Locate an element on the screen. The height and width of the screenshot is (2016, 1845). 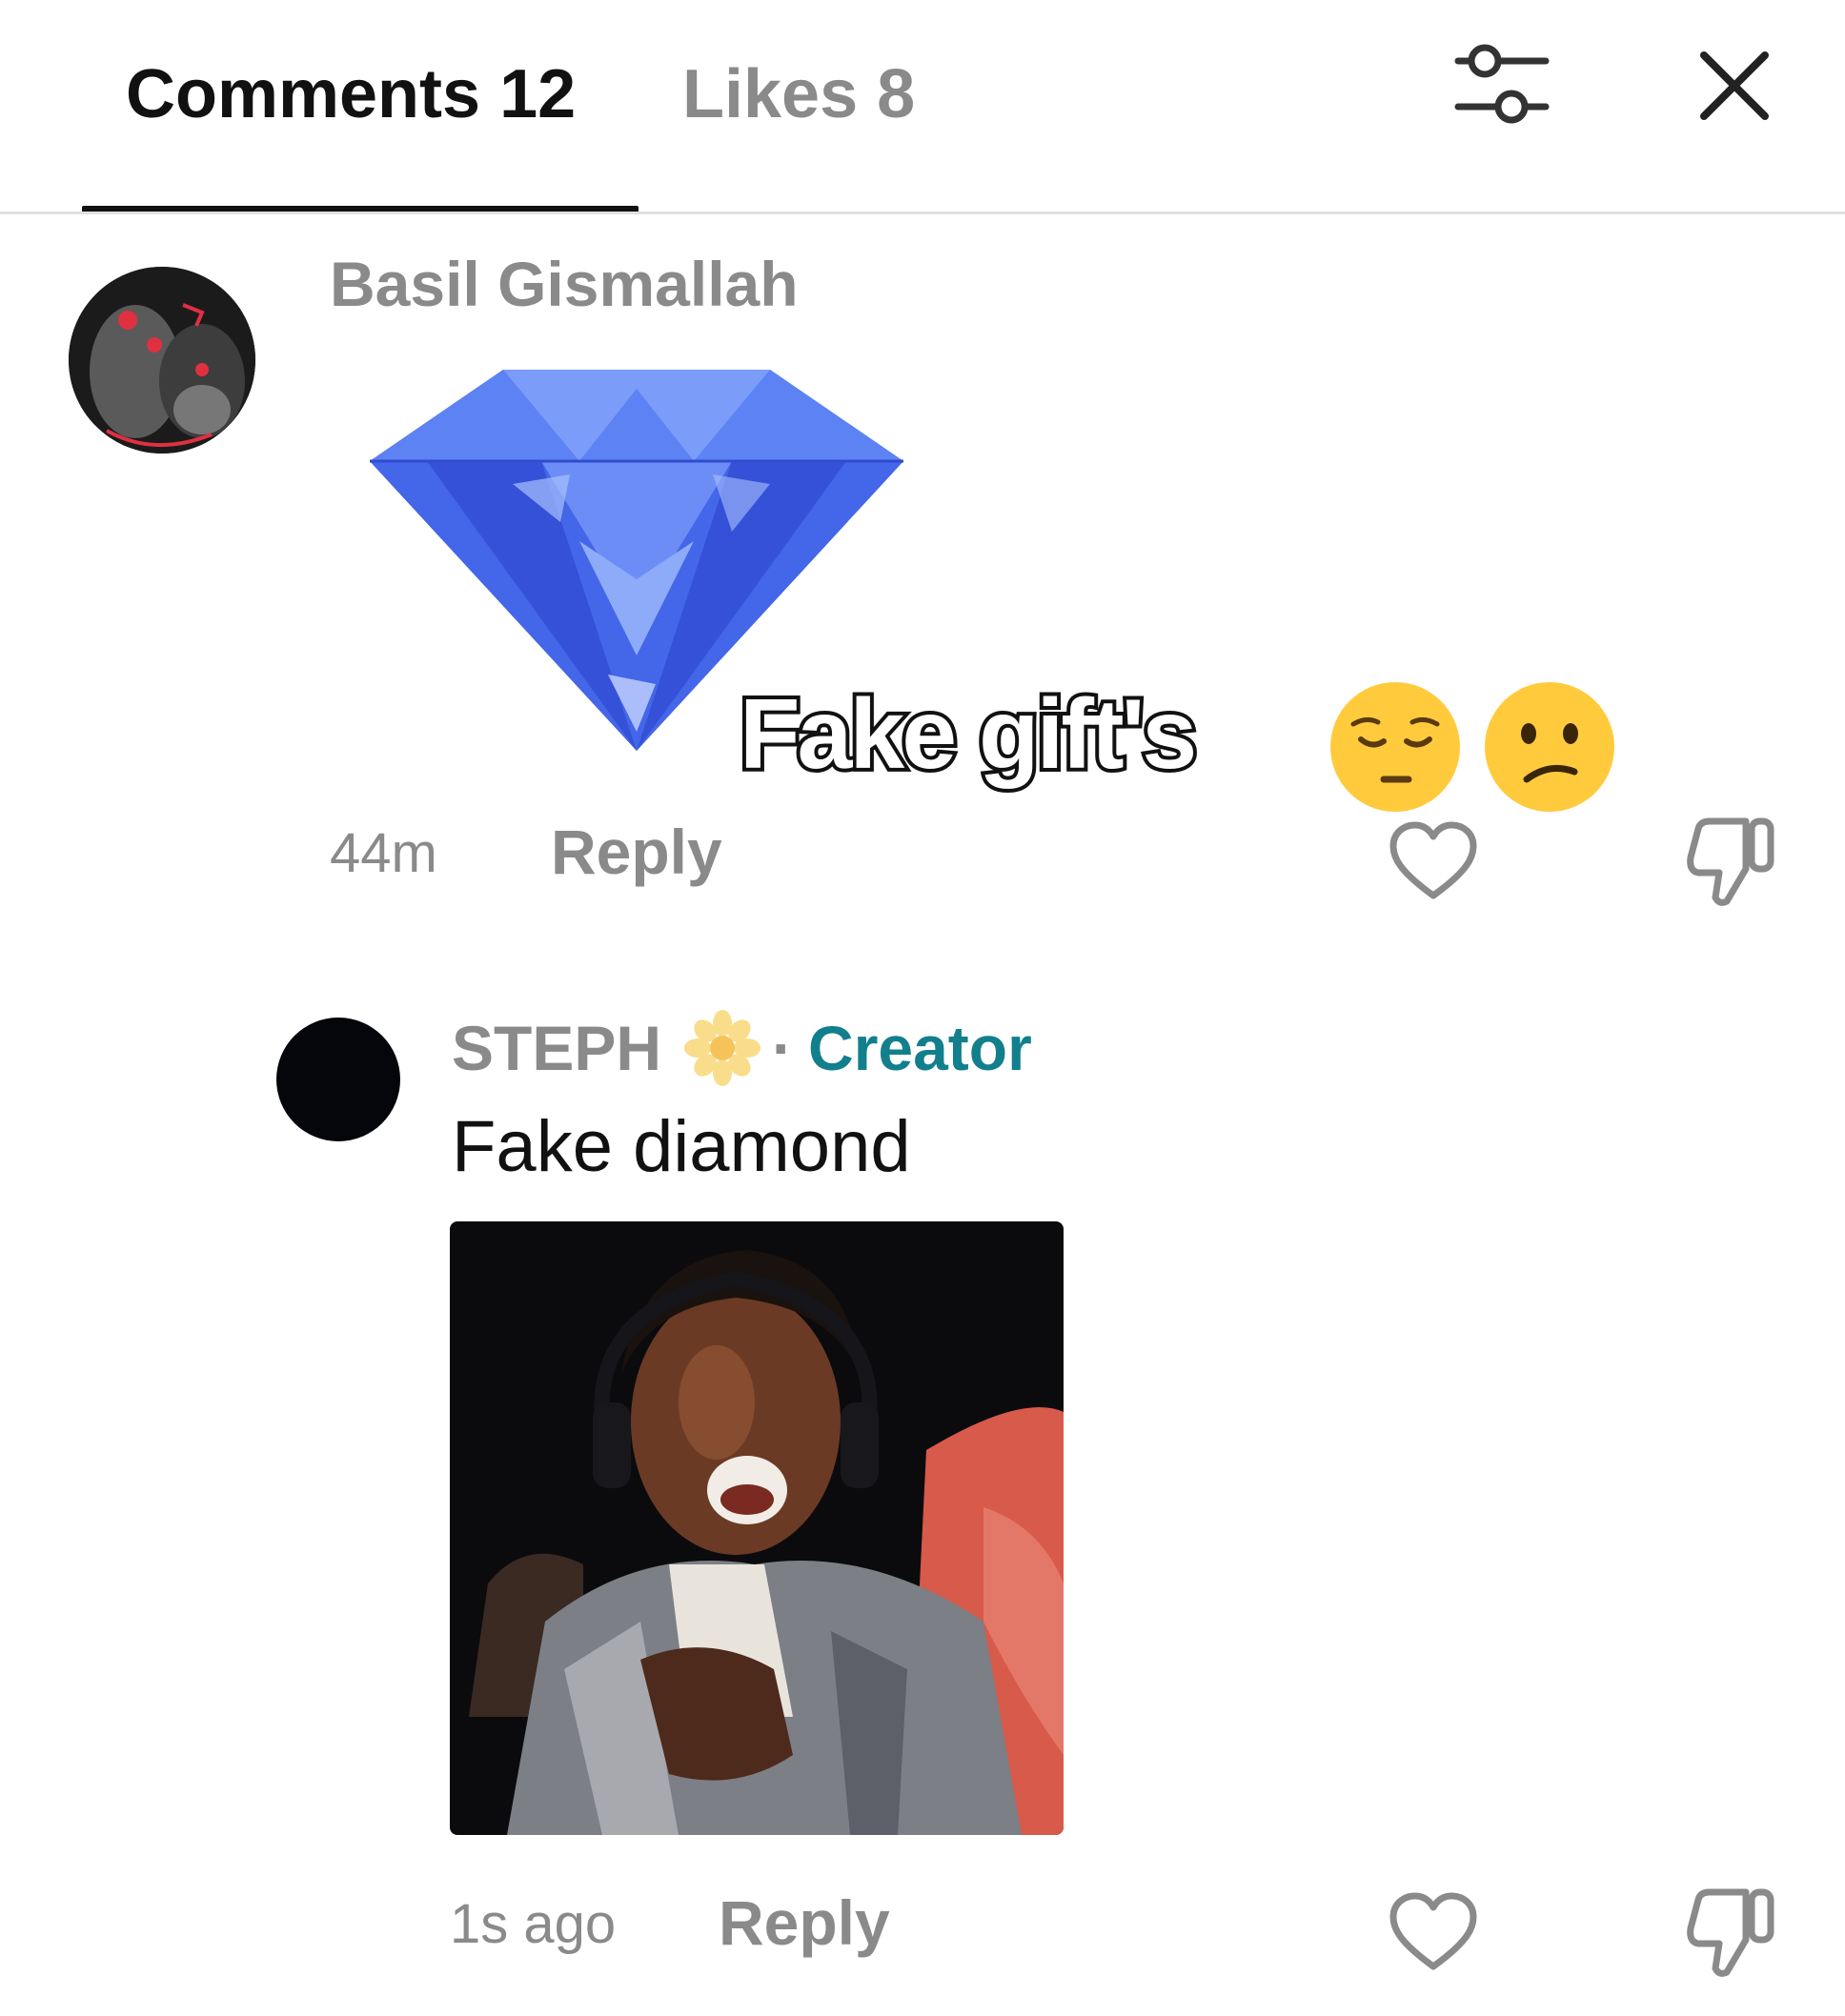
reaction-gif is located at coordinates (757, 1528).